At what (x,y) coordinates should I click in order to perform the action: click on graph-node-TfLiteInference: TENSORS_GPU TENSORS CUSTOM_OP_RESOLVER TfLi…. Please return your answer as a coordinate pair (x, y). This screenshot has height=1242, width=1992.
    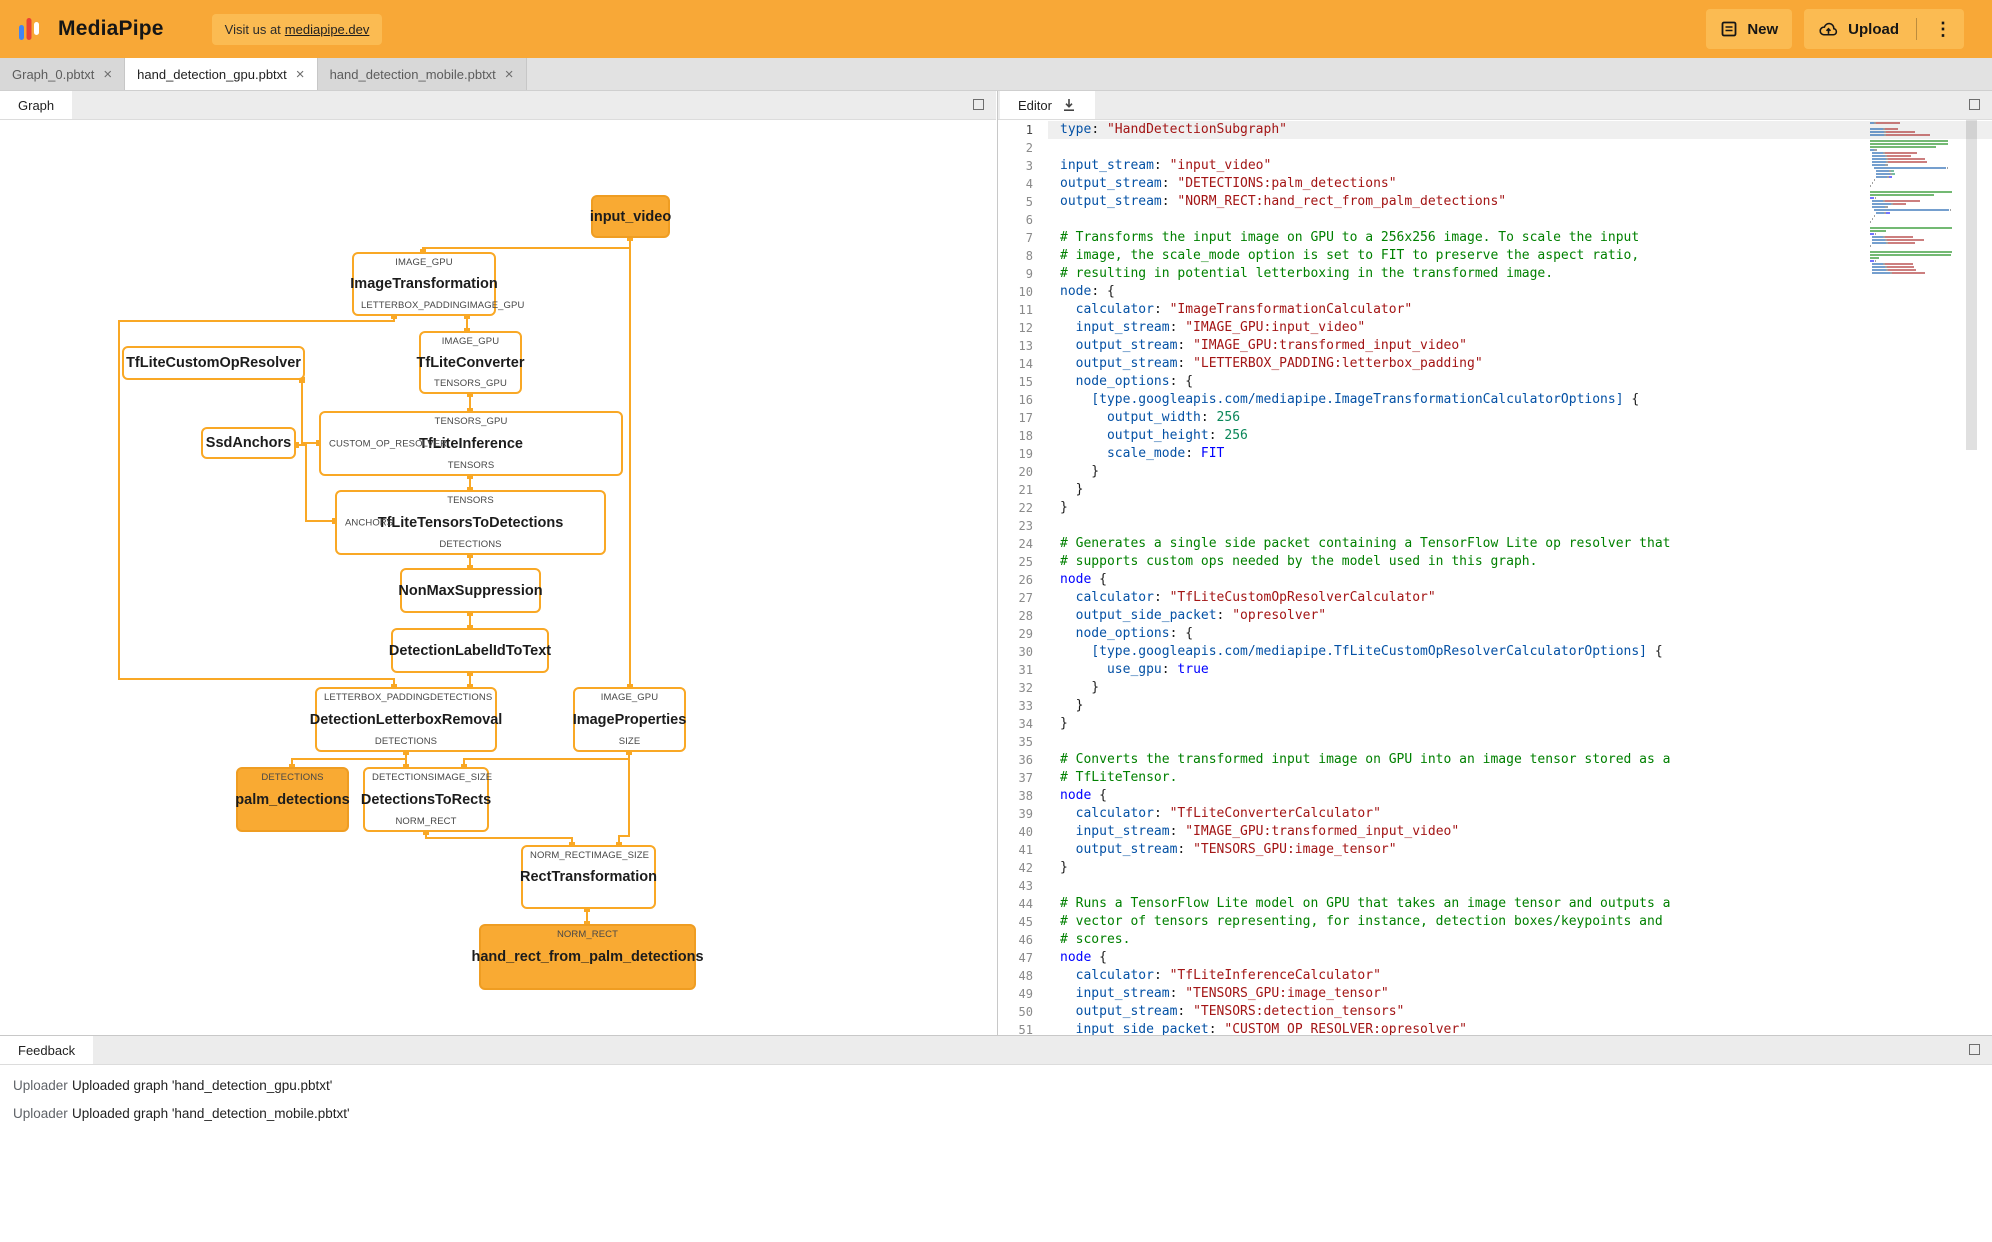
    Looking at the image, I should click on (471, 443).